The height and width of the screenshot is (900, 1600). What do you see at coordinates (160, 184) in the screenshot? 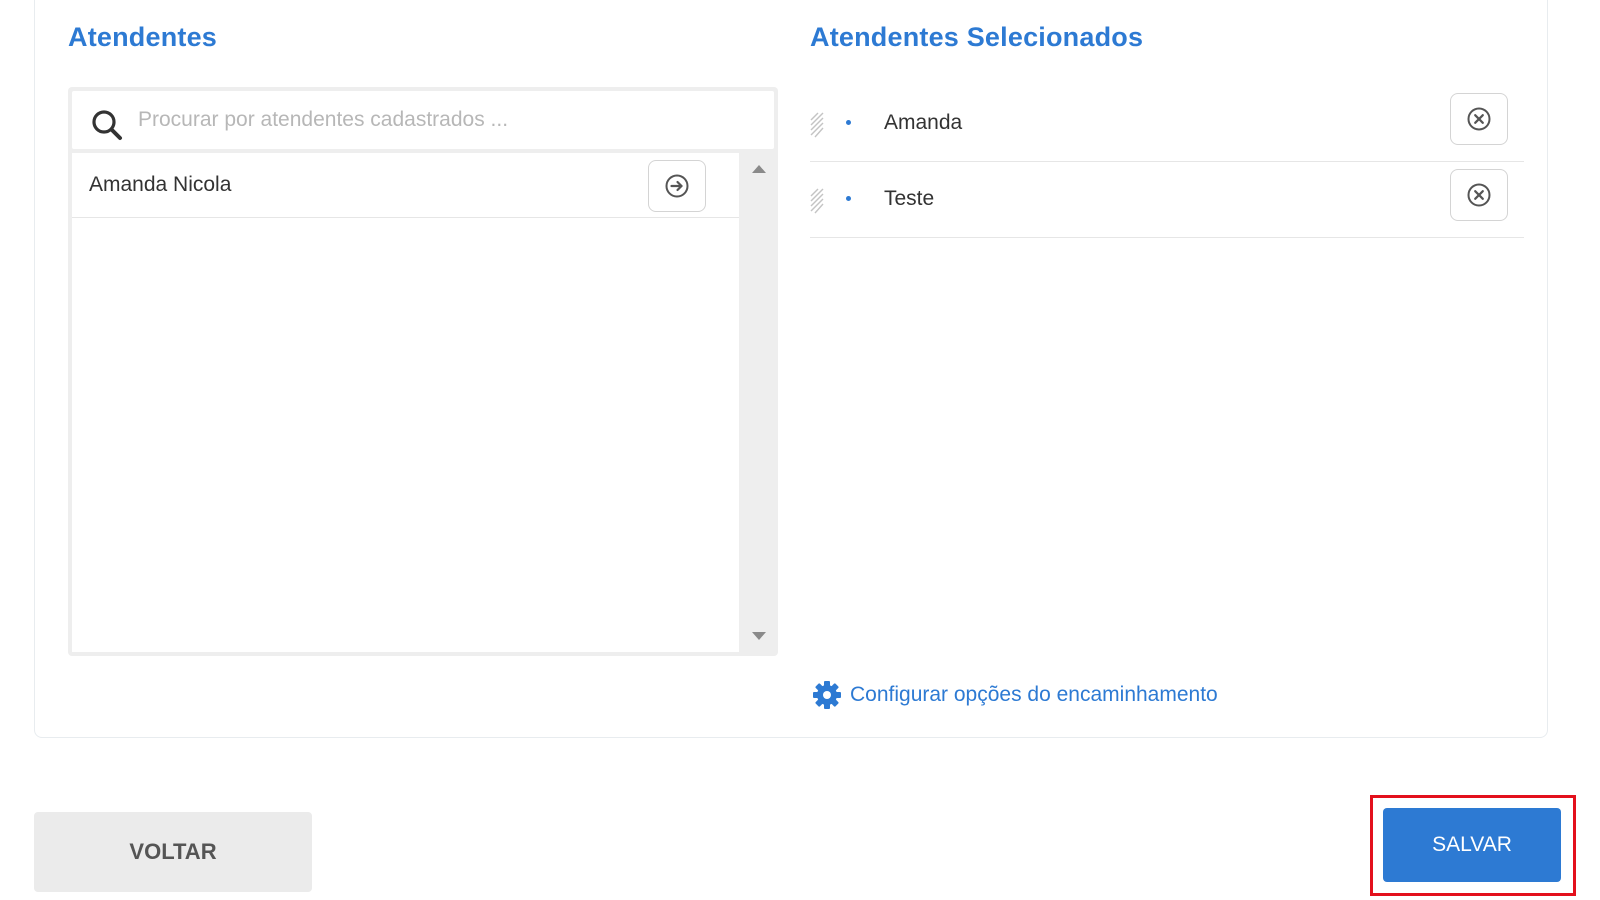
I see `attendant-name: Amanda Nicola` at bounding box center [160, 184].